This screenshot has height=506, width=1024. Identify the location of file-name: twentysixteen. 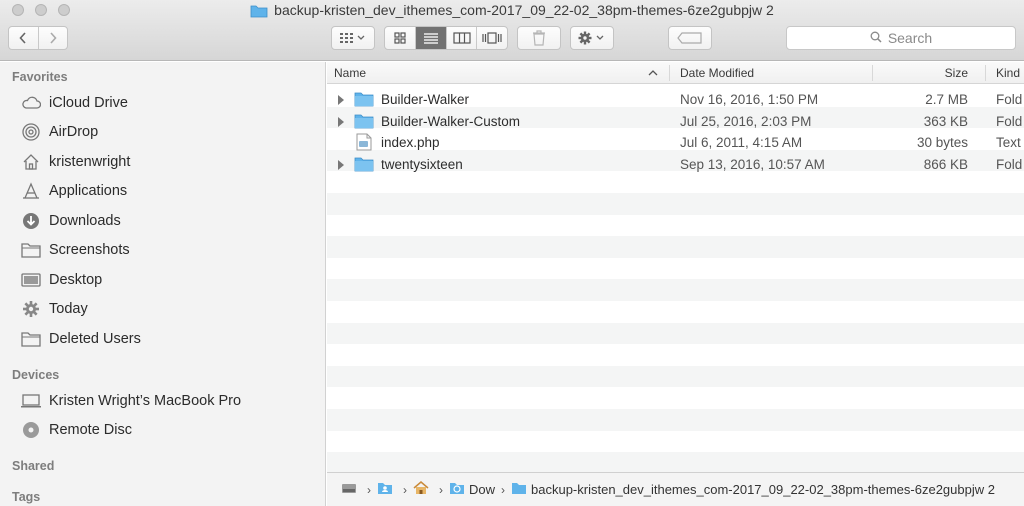
(422, 164).